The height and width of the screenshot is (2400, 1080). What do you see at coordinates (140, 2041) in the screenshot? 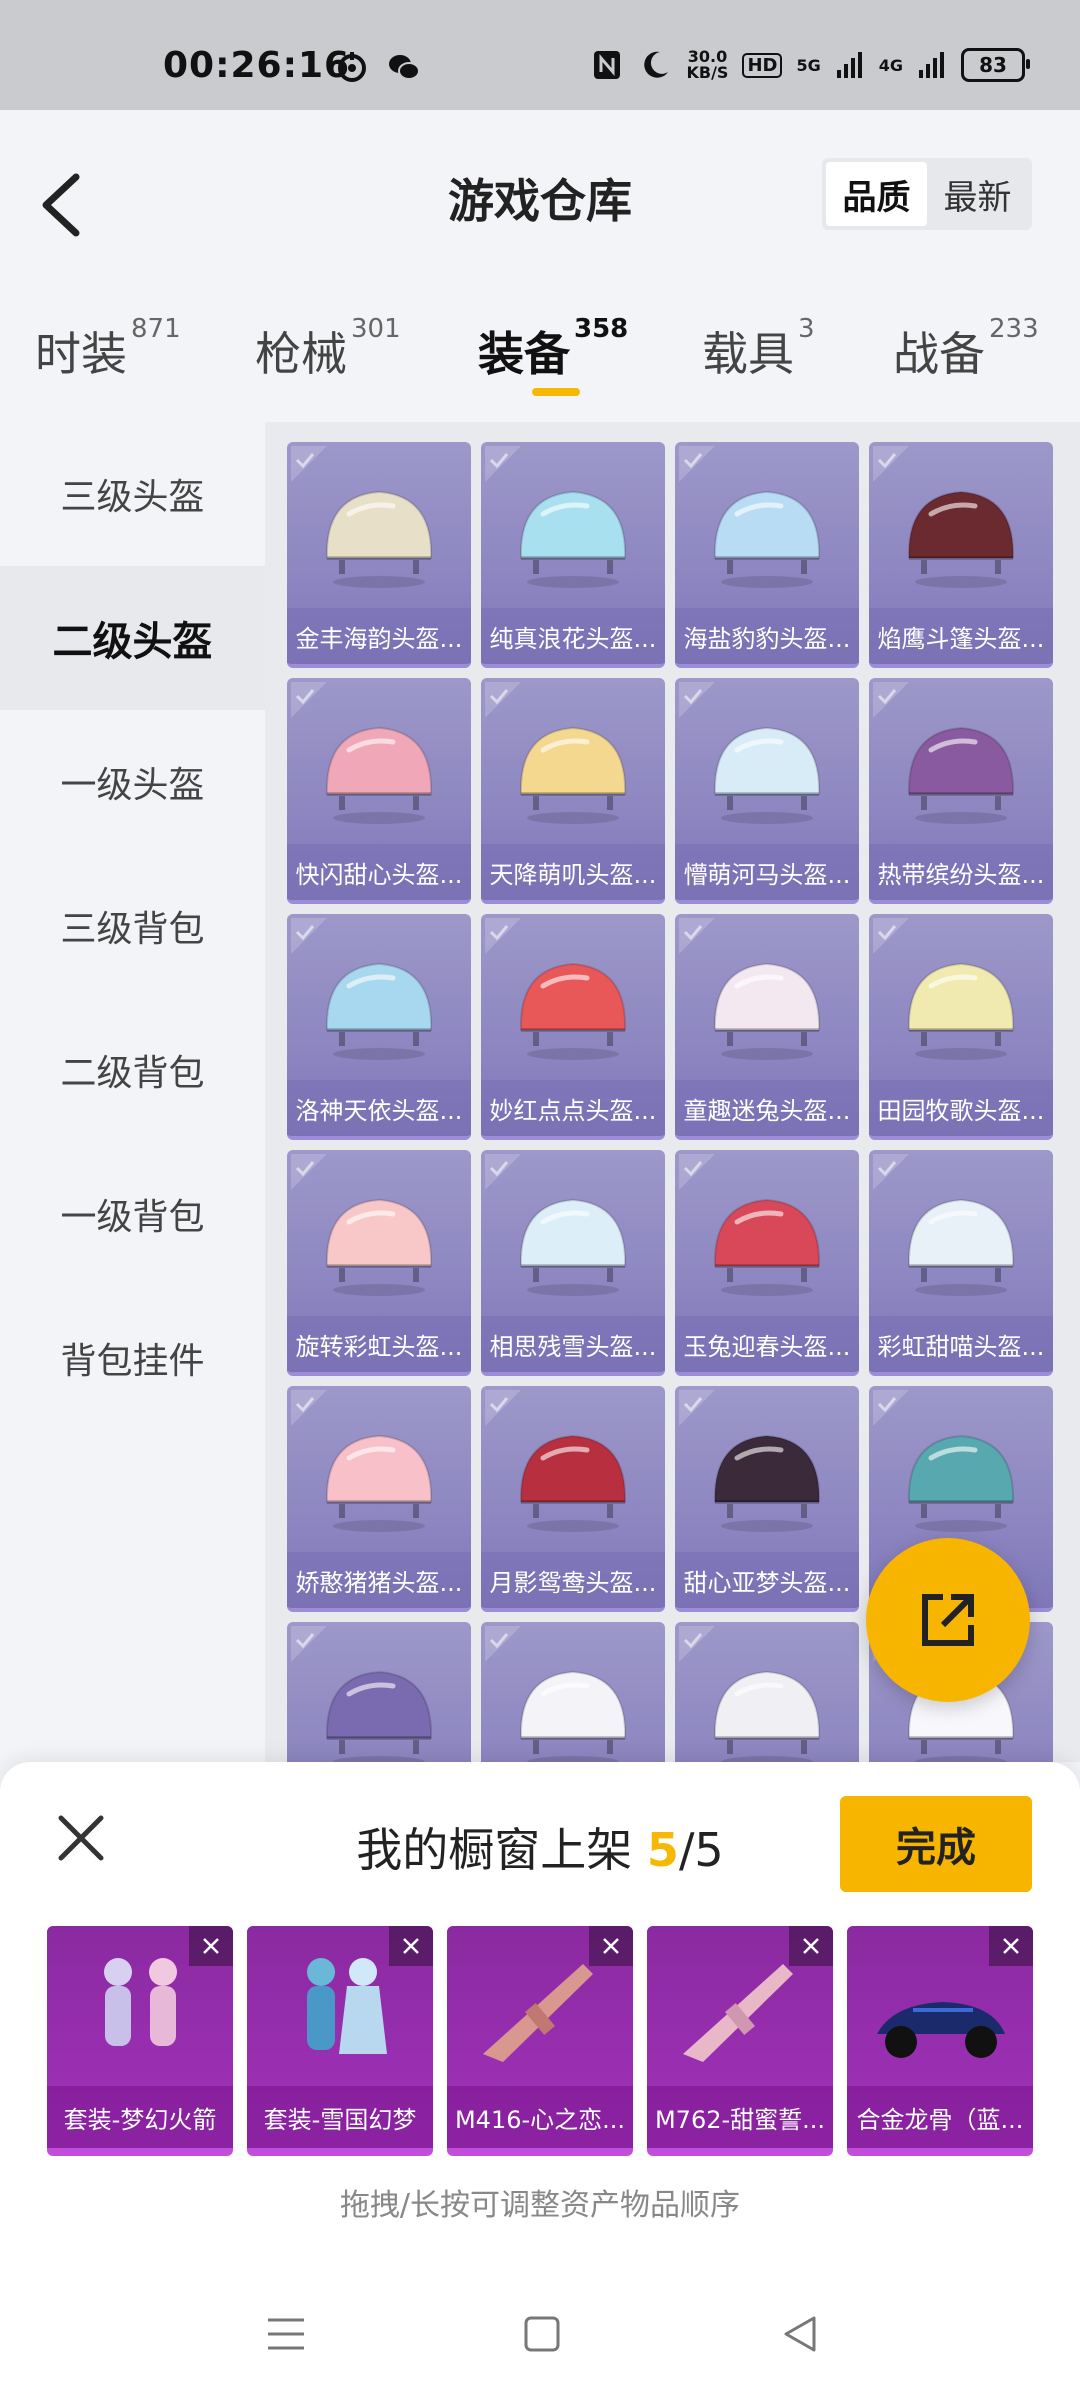
I see `showcase-item: 套装-梦幻火箭` at bounding box center [140, 2041].